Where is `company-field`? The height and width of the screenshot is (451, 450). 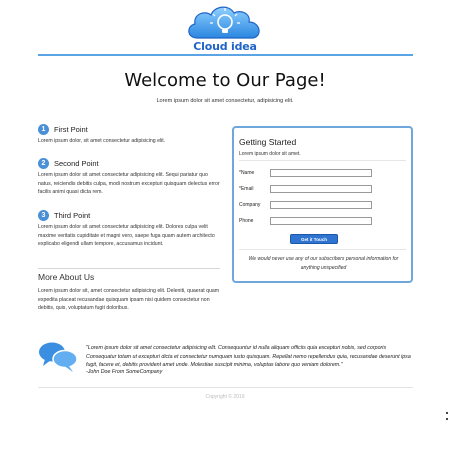
company-field is located at coordinates (321, 205).